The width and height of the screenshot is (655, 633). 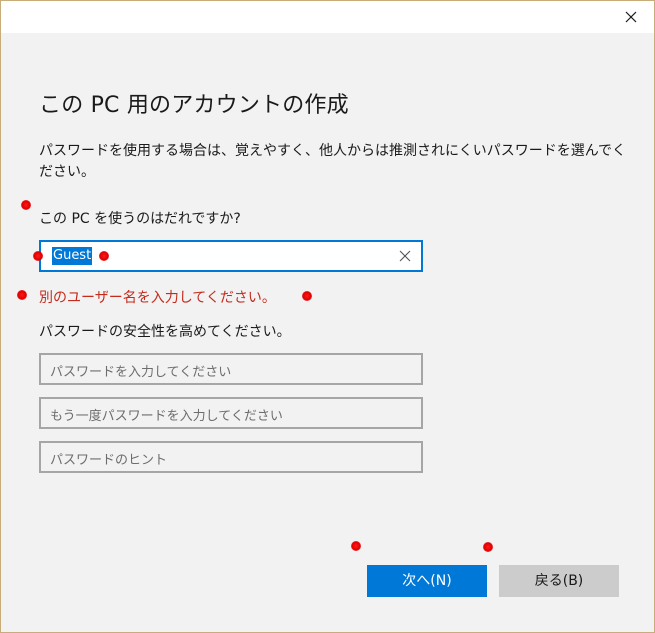 What do you see at coordinates (165, 332) in the screenshot?
I see `password-section-label: パスワードの安全性を高めてください。` at bounding box center [165, 332].